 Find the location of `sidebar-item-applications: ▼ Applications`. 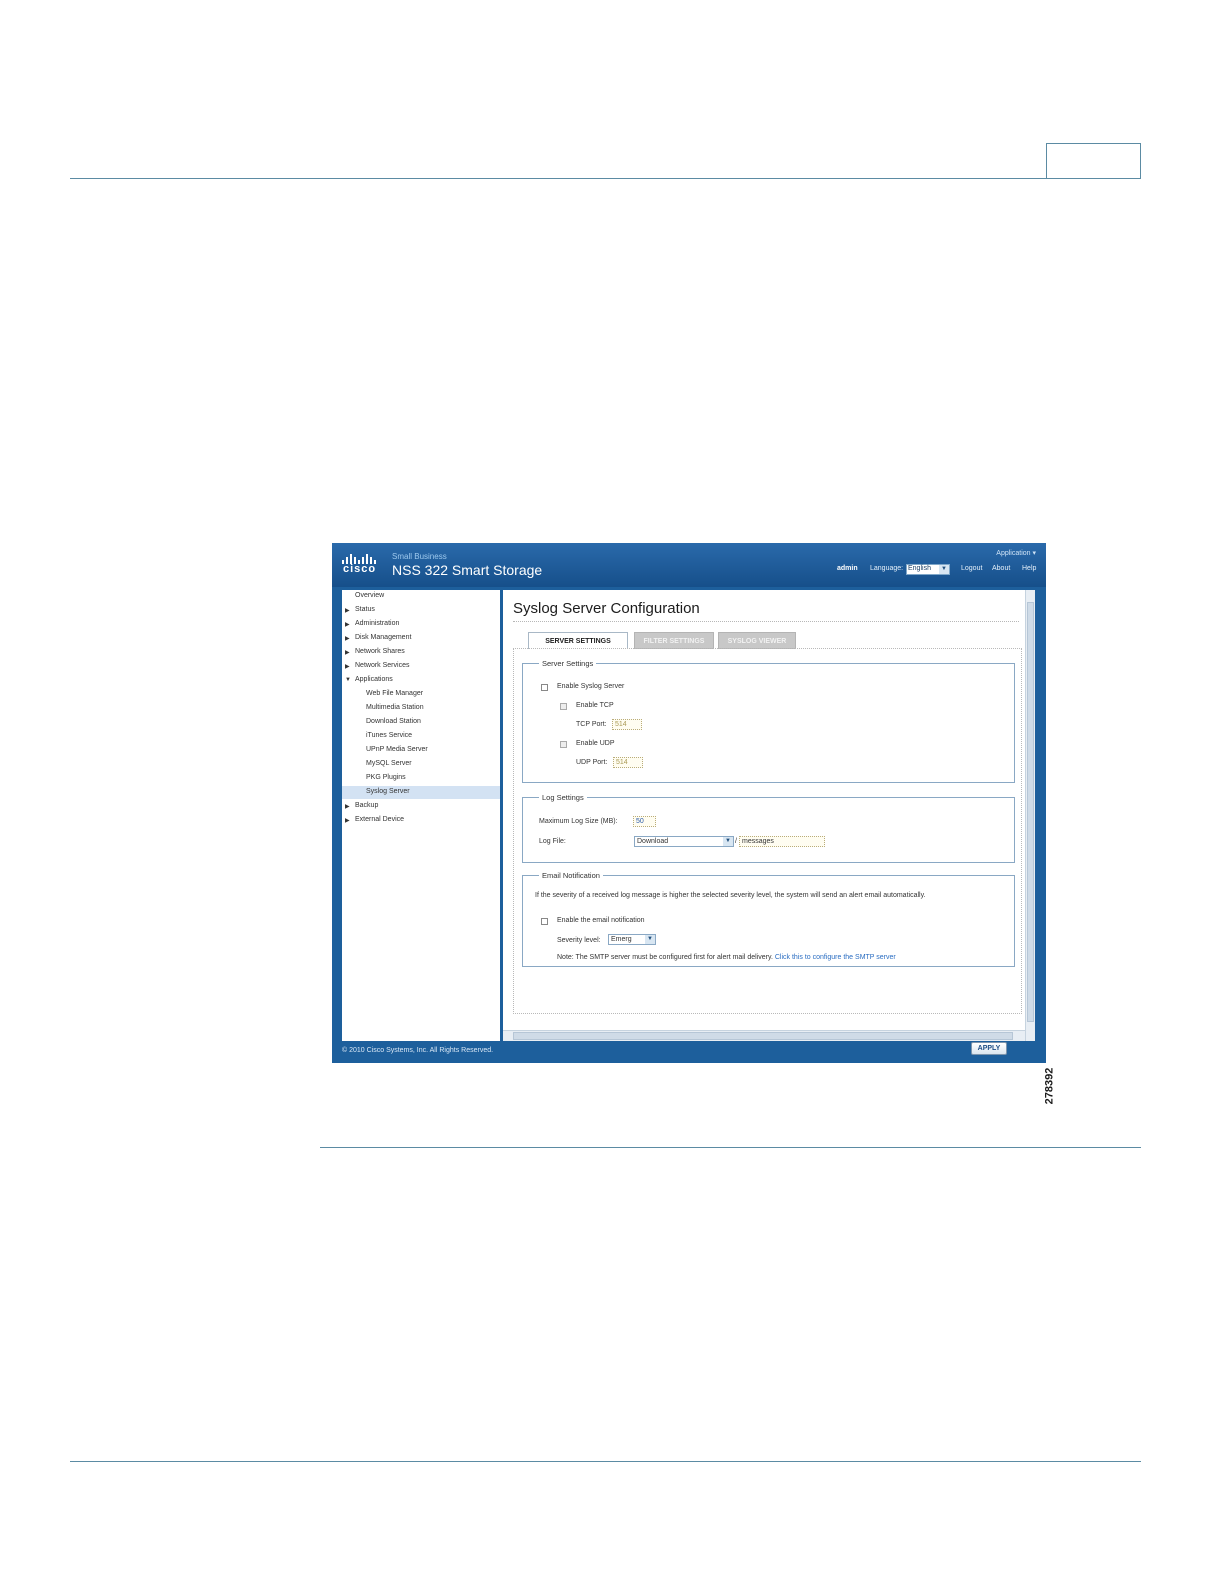

sidebar-item-applications: ▼ Applications is located at coordinates (421, 681).